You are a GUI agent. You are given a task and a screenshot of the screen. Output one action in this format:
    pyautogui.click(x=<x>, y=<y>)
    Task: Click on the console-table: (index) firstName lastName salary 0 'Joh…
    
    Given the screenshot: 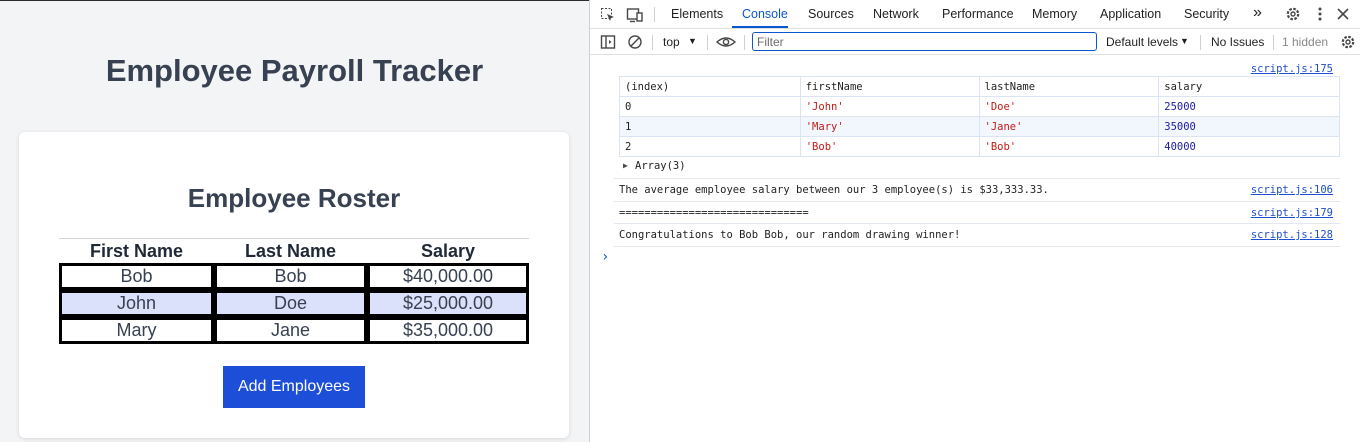 What is the action you would take?
    pyautogui.click(x=979, y=116)
    